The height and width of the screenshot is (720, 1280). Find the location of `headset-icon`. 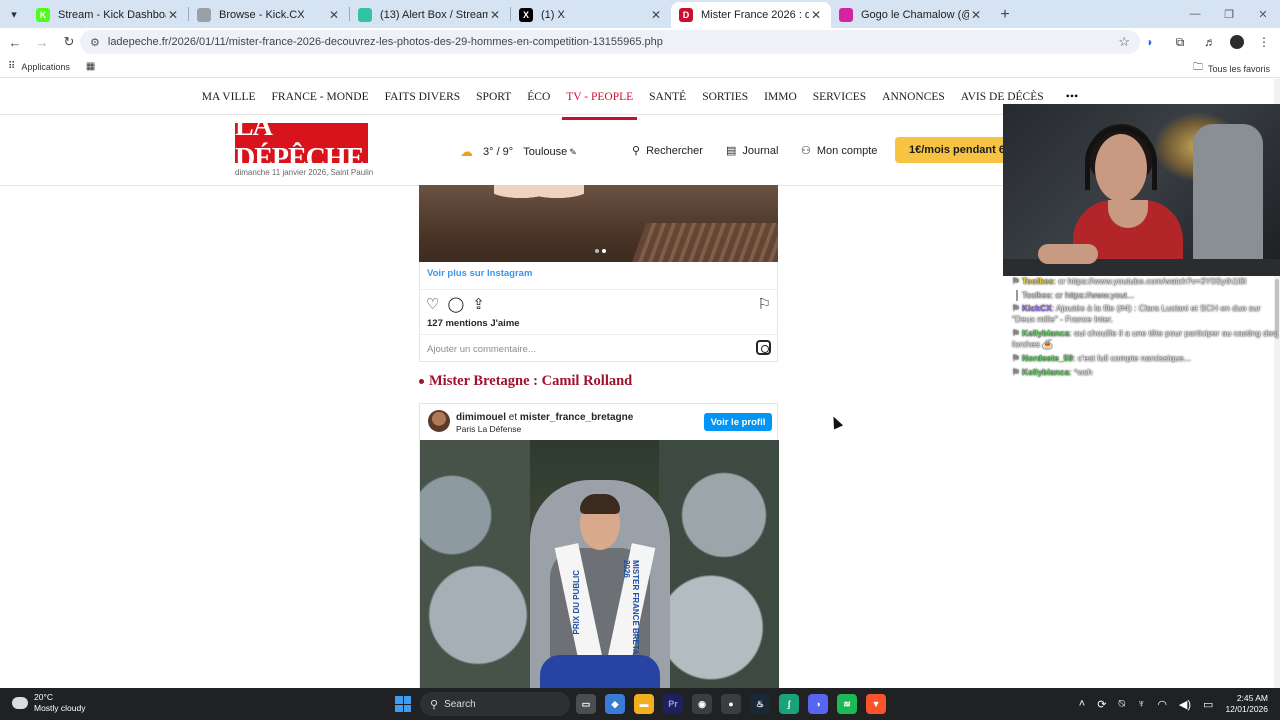

headset-icon is located at coordinates (1121, 158).